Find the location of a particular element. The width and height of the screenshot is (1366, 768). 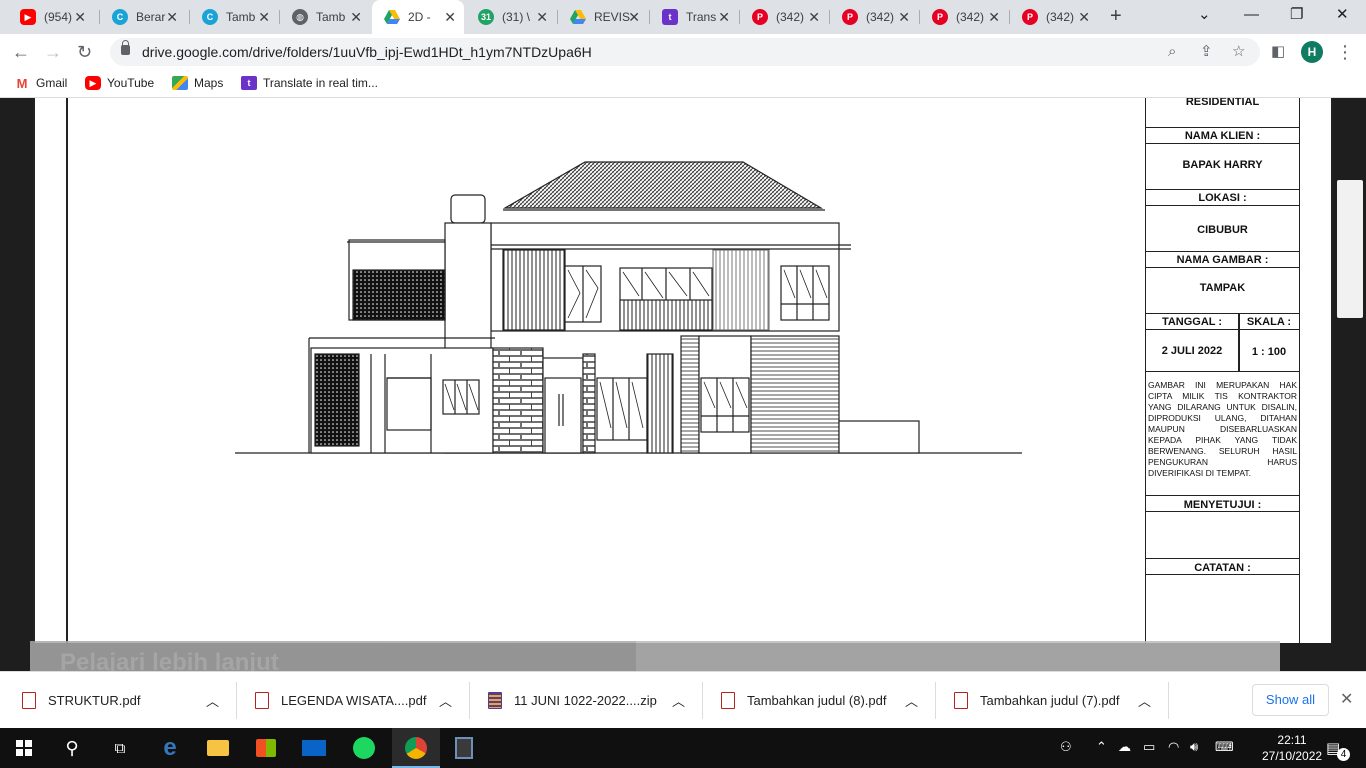

tab-canva-2: C Tamb ✕ is located at coordinates (234, 17).